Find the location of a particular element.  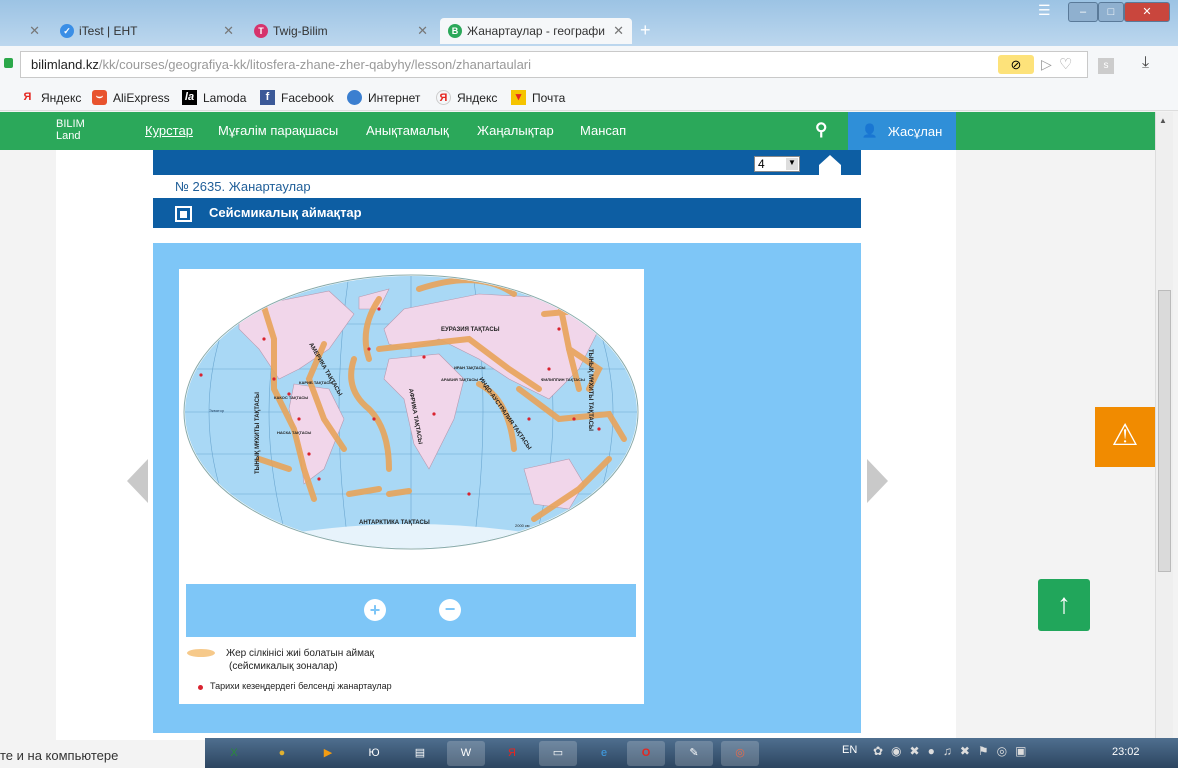

app-taskbar-icon: Ю is located at coordinates (374, 753).